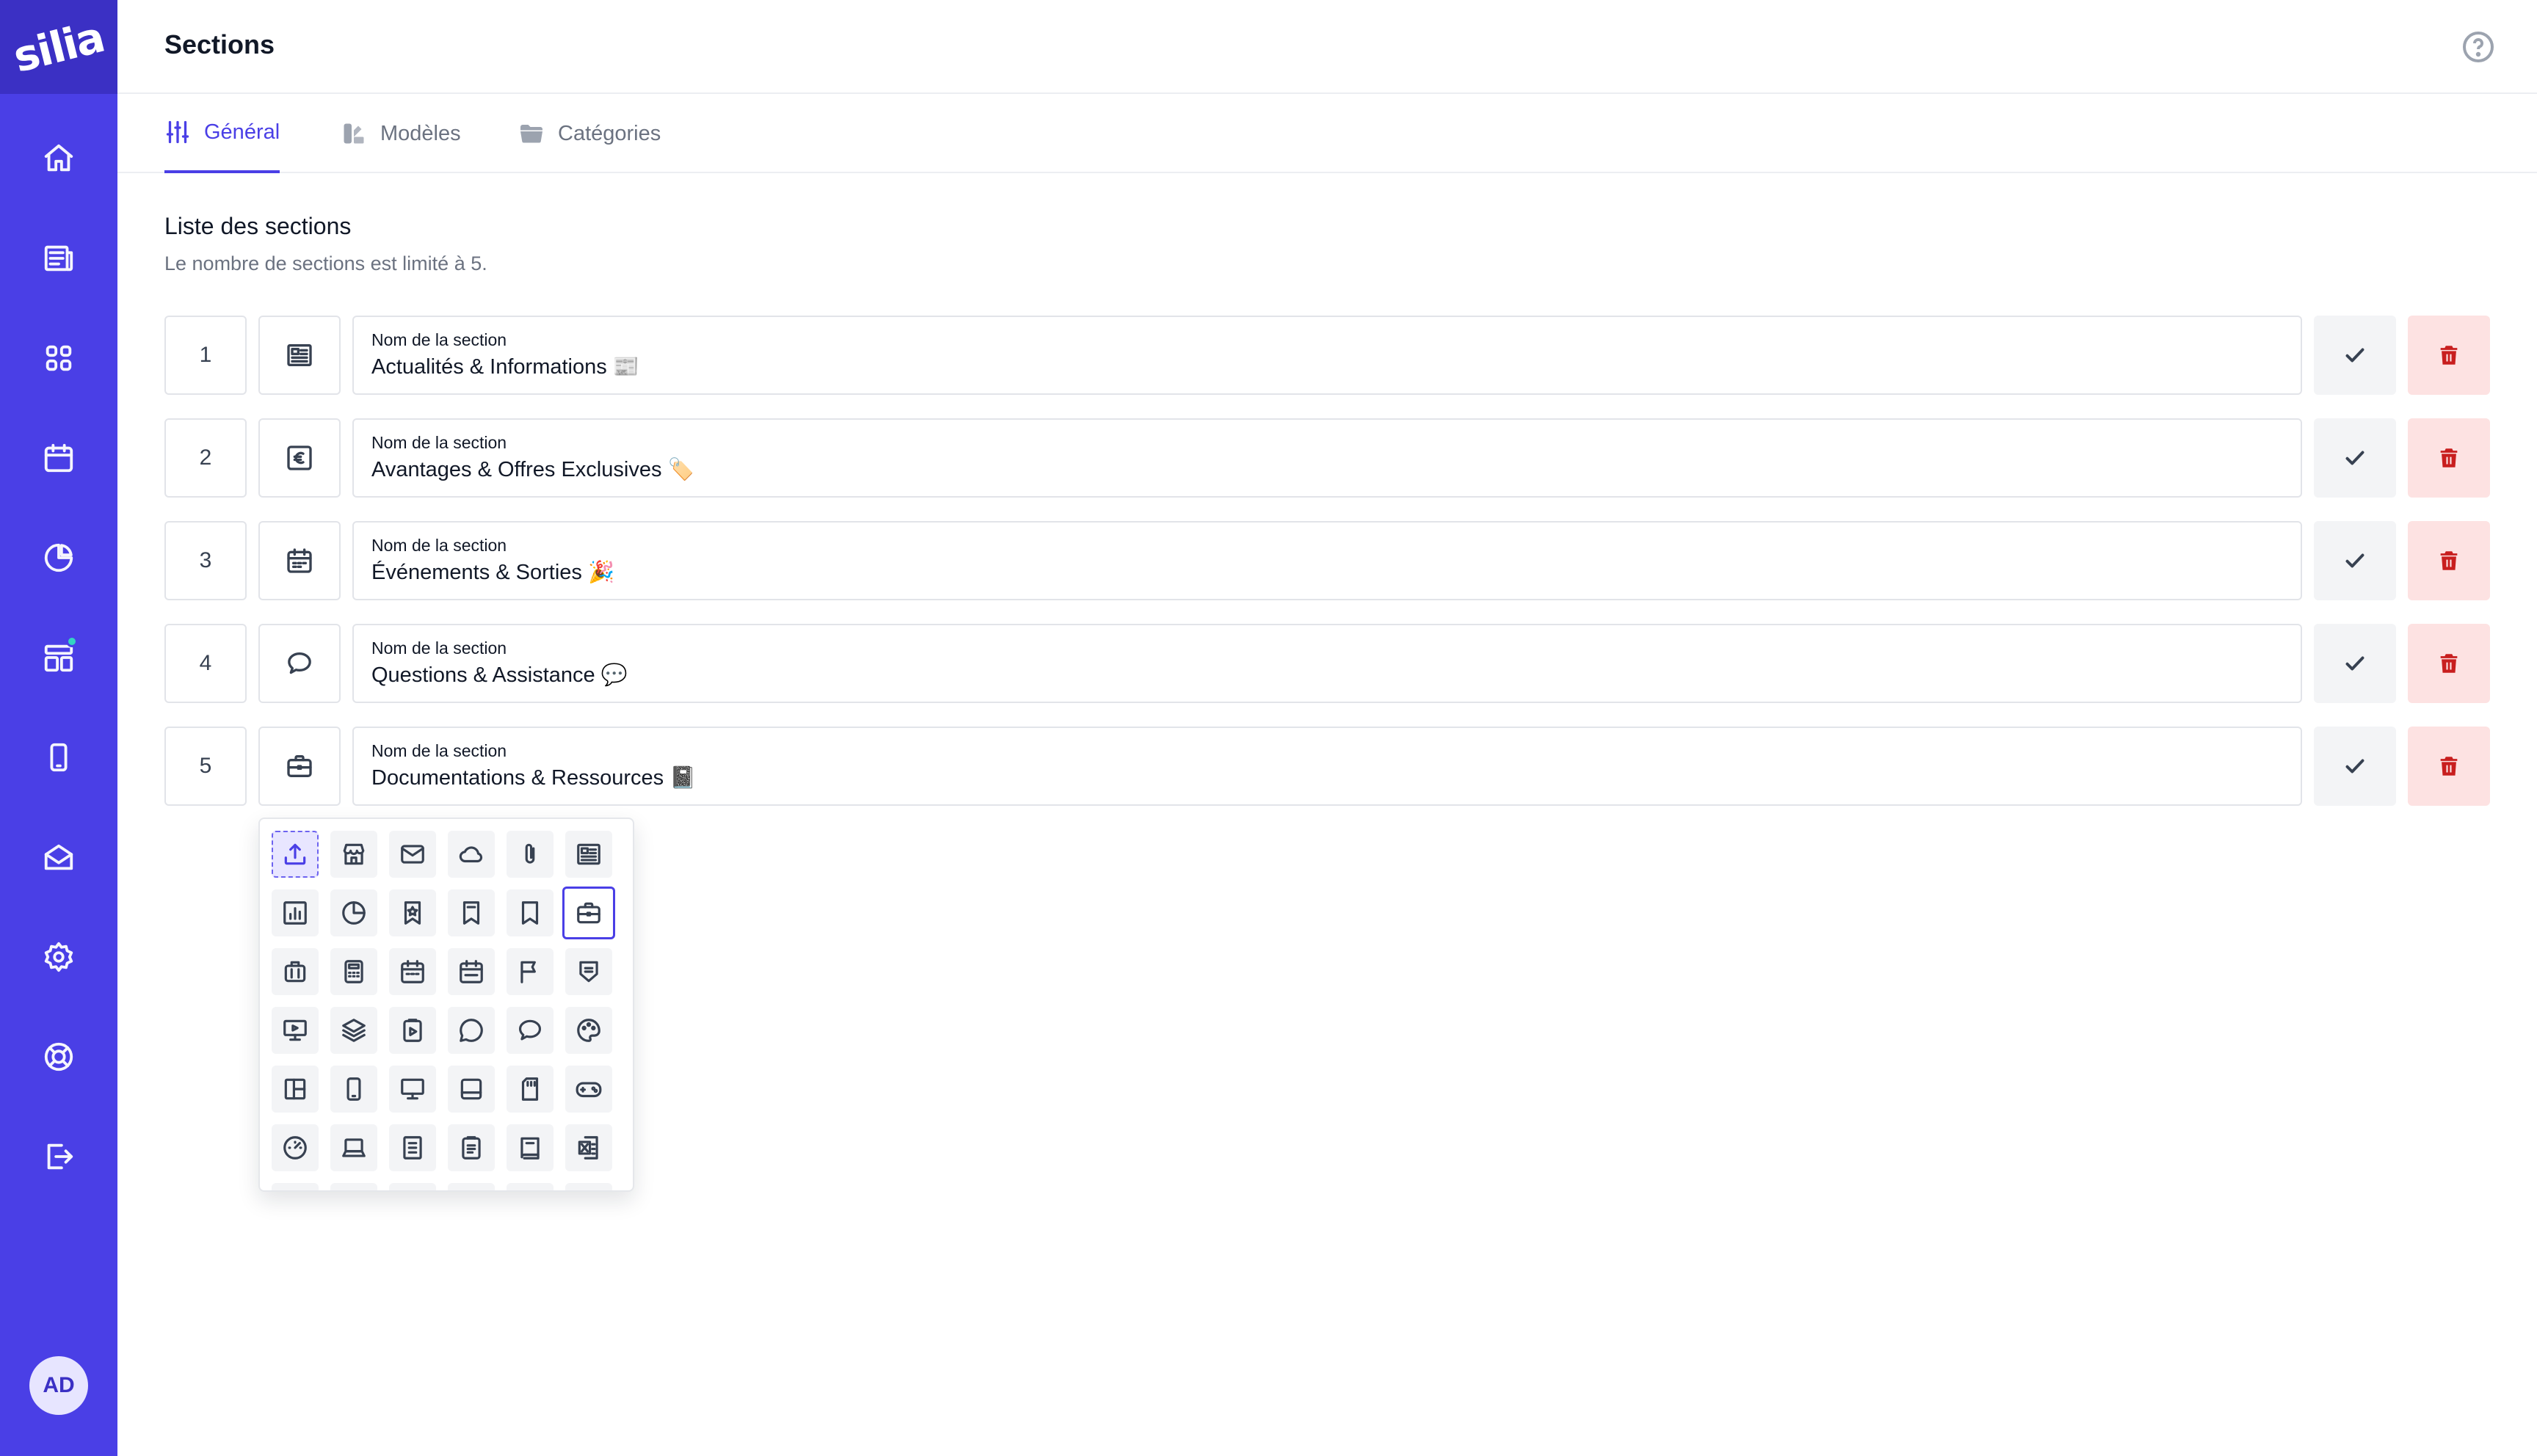  I want to click on luggage-icon, so click(295, 972).